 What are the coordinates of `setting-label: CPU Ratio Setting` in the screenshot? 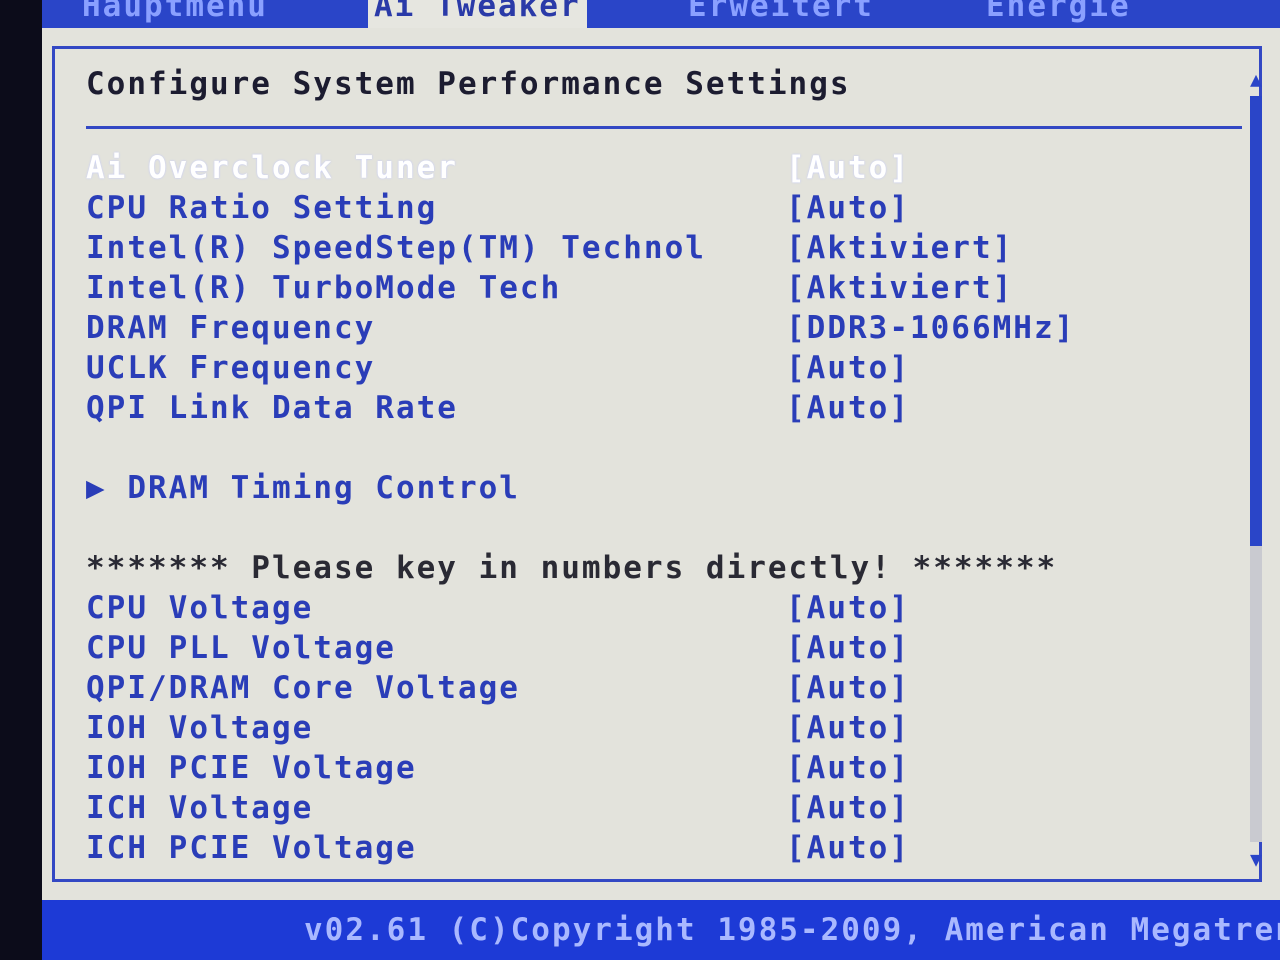 It's located at (262, 208).